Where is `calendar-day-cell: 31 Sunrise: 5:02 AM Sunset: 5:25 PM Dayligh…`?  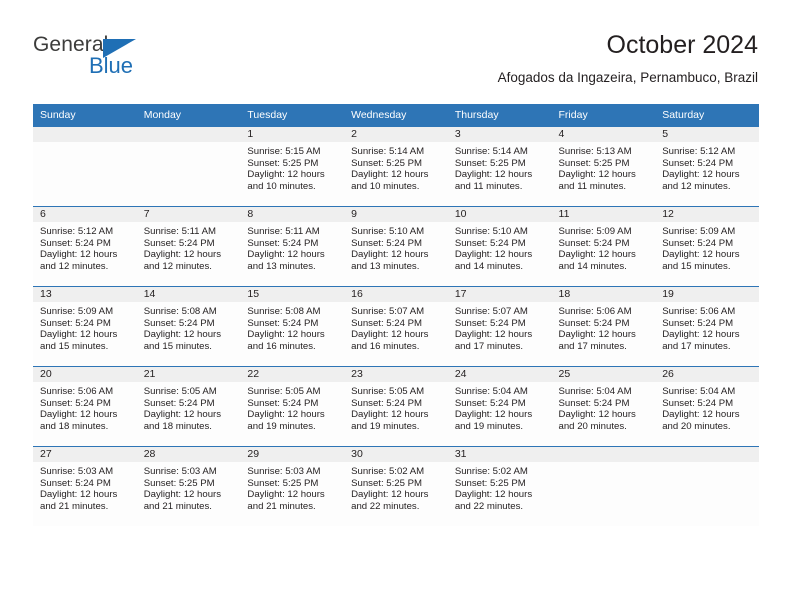
calendar-day-cell: 31 Sunrise: 5:02 AM Sunset: 5:25 PM Dayligh… is located at coordinates (499, 486).